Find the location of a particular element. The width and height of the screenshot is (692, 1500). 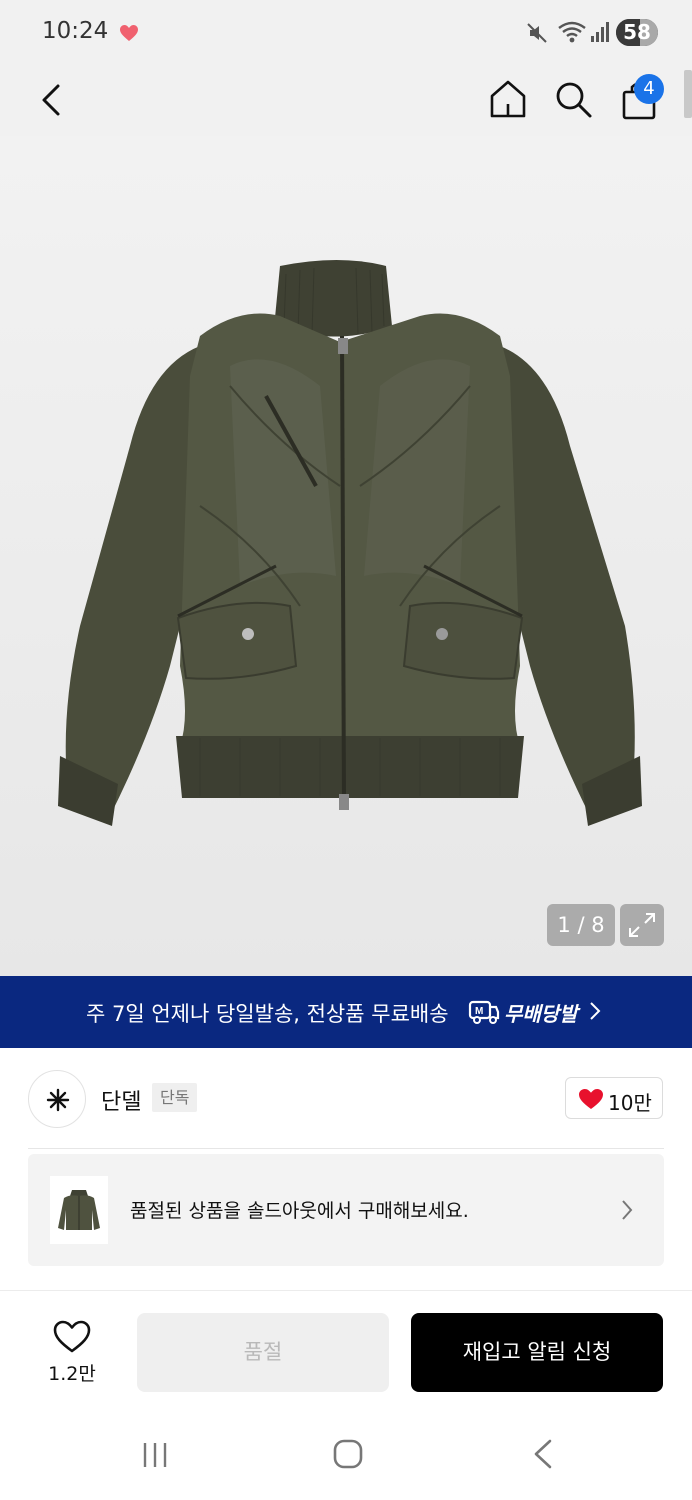

brand-row: 단델 단독 10만 is located at coordinates (346, 1098).